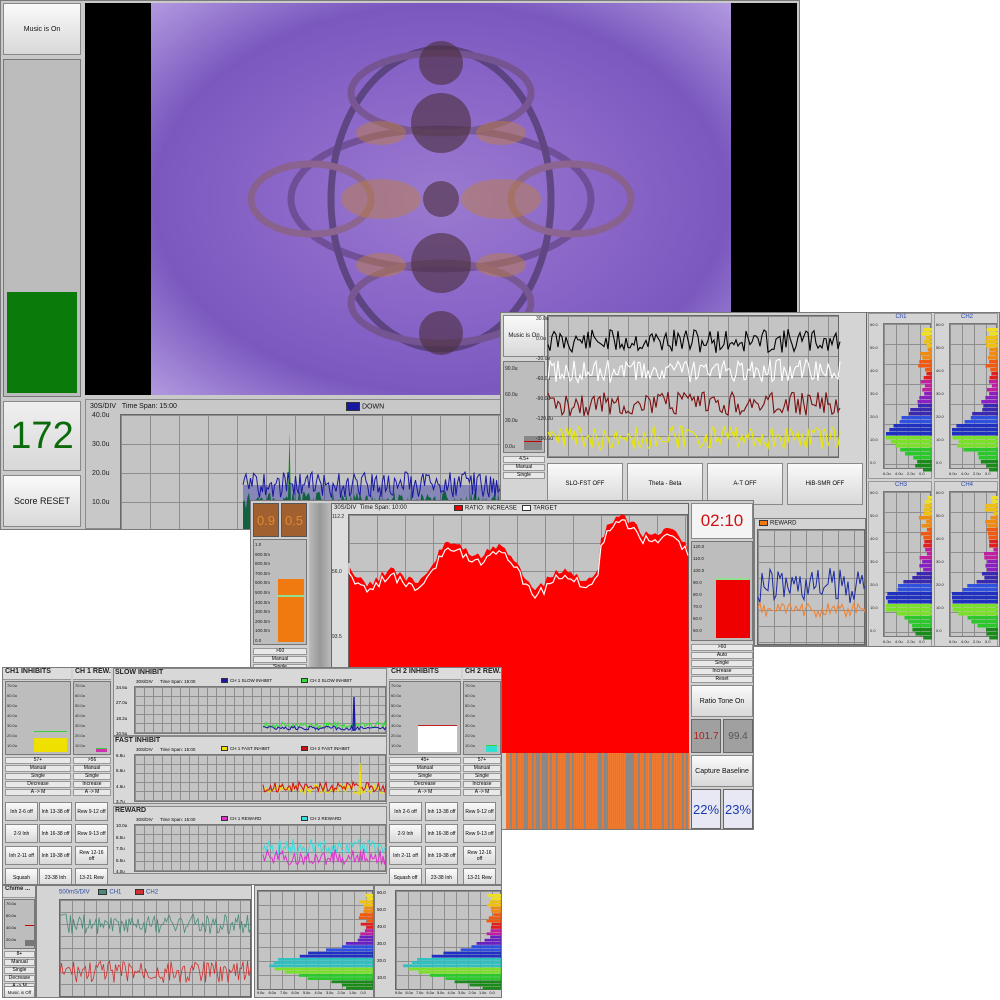 This screenshot has height=1000, width=1000. What do you see at coordinates (940, 347) in the screenshot?
I see `spectrum-y-tick: 50.0` at bounding box center [940, 347].